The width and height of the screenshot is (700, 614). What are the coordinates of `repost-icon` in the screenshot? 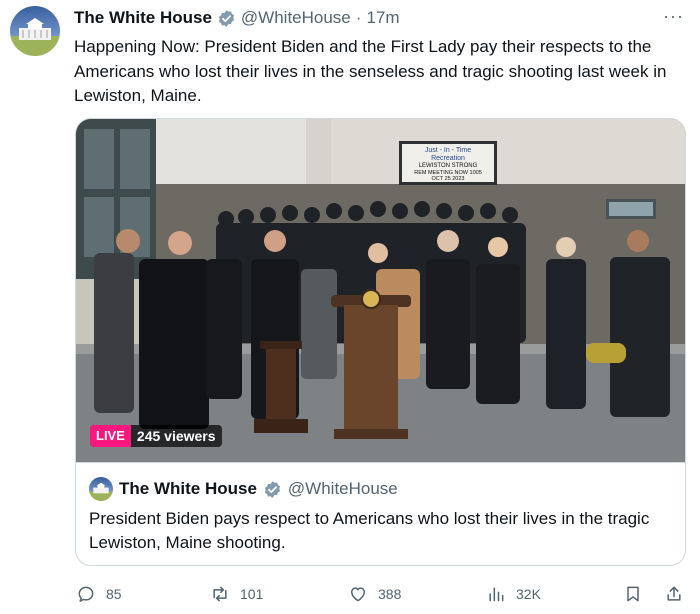 It's located at (220, 594).